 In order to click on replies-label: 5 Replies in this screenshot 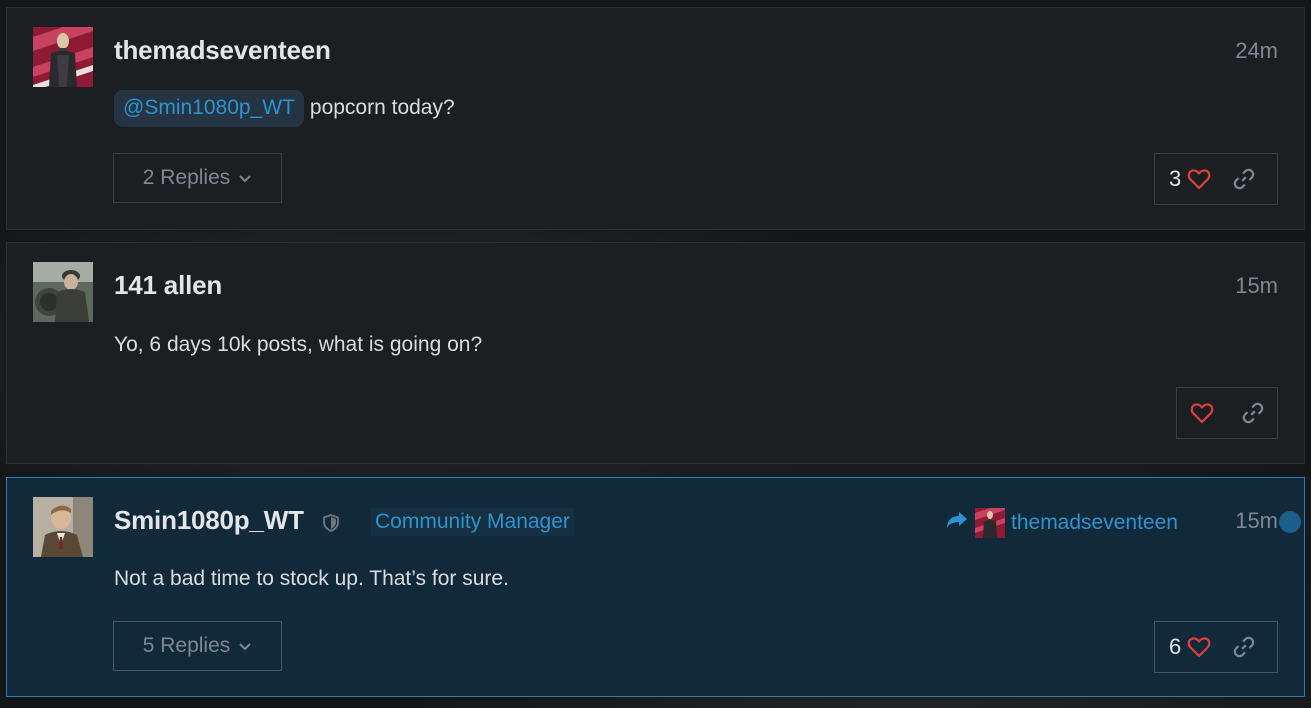, I will do `click(186, 645)`.